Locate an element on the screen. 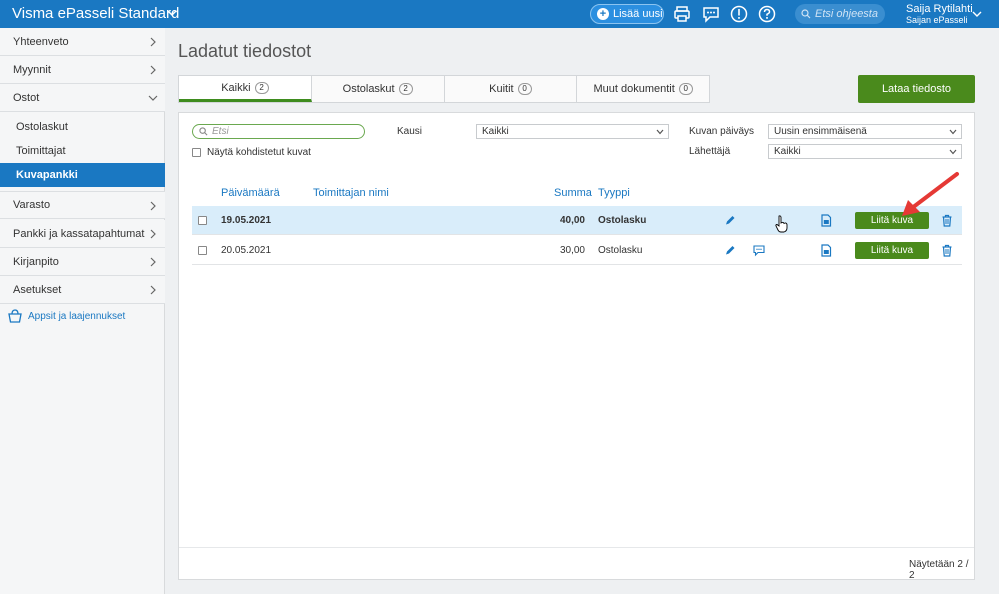 The height and width of the screenshot is (594, 999). show-matched-checkbox is located at coordinates (196, 152).